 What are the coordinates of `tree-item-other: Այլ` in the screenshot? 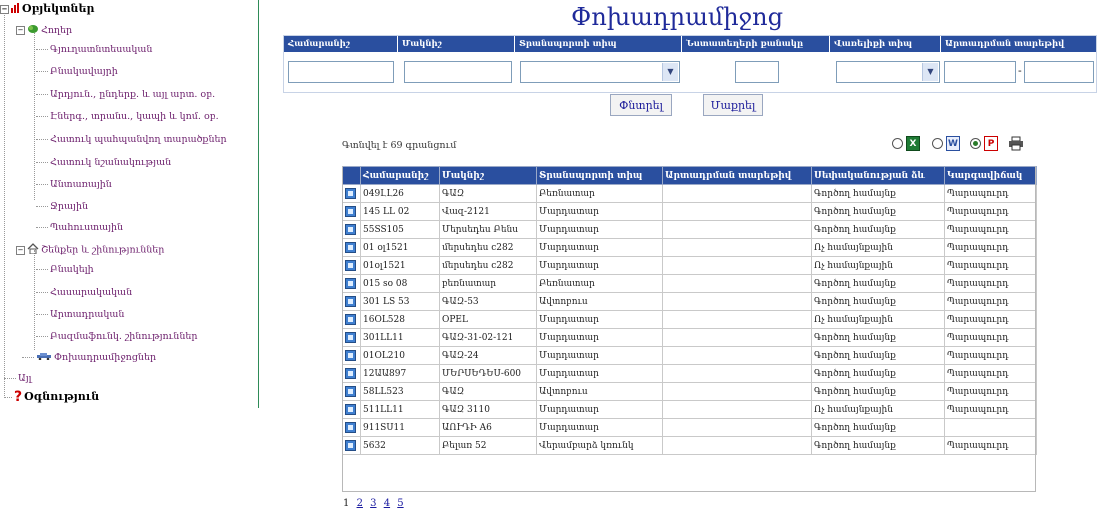 It's located at (18, 378).